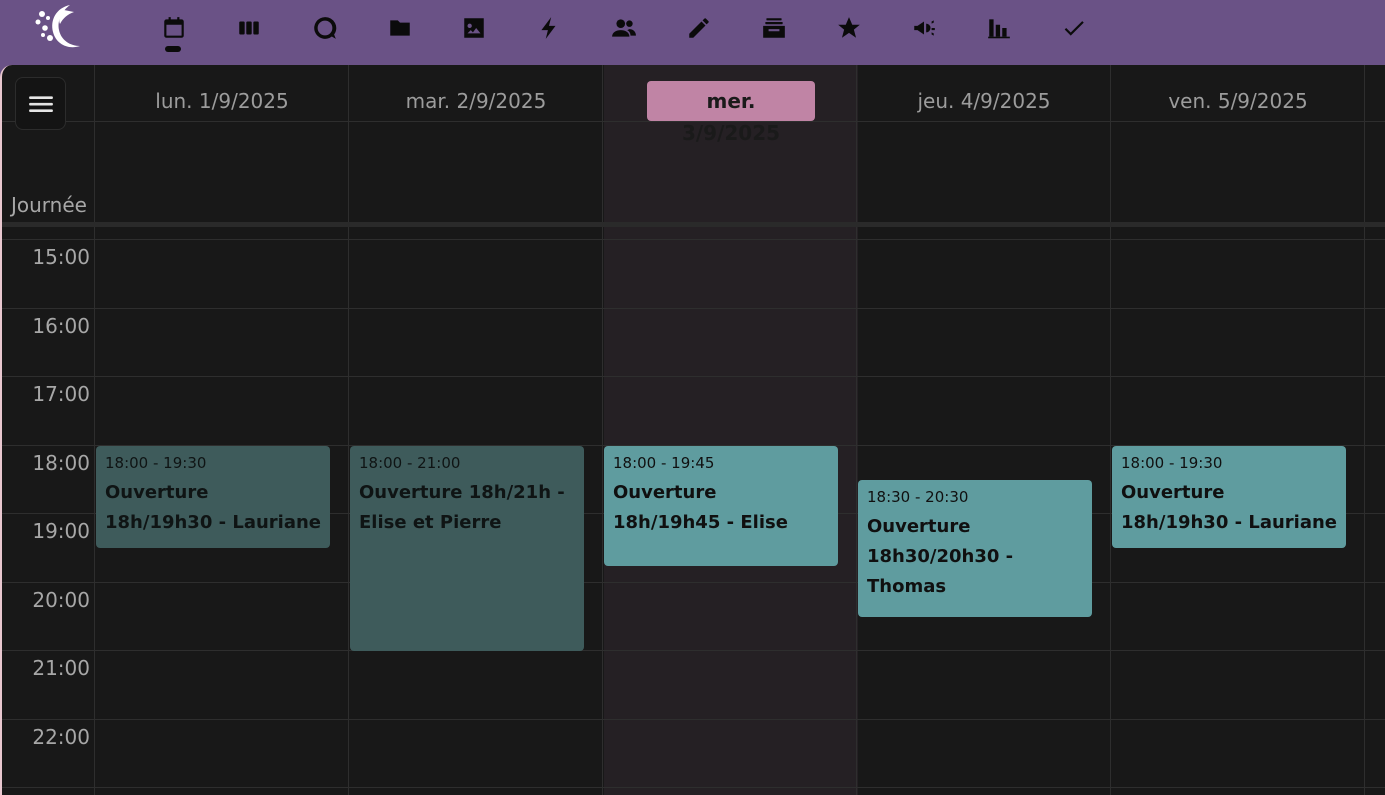  What do you see at coordinates (61, 463) in the screenshot?
I see `hour-label: 18:00` at bounding box center [61, 463].